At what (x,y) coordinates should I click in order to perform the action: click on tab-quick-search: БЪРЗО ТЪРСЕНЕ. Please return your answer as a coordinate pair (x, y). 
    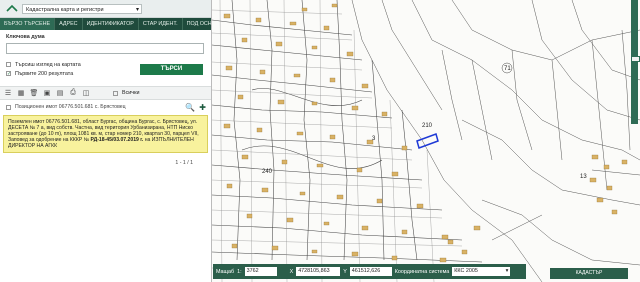
    Looking at the image, I should click on (28, 24).